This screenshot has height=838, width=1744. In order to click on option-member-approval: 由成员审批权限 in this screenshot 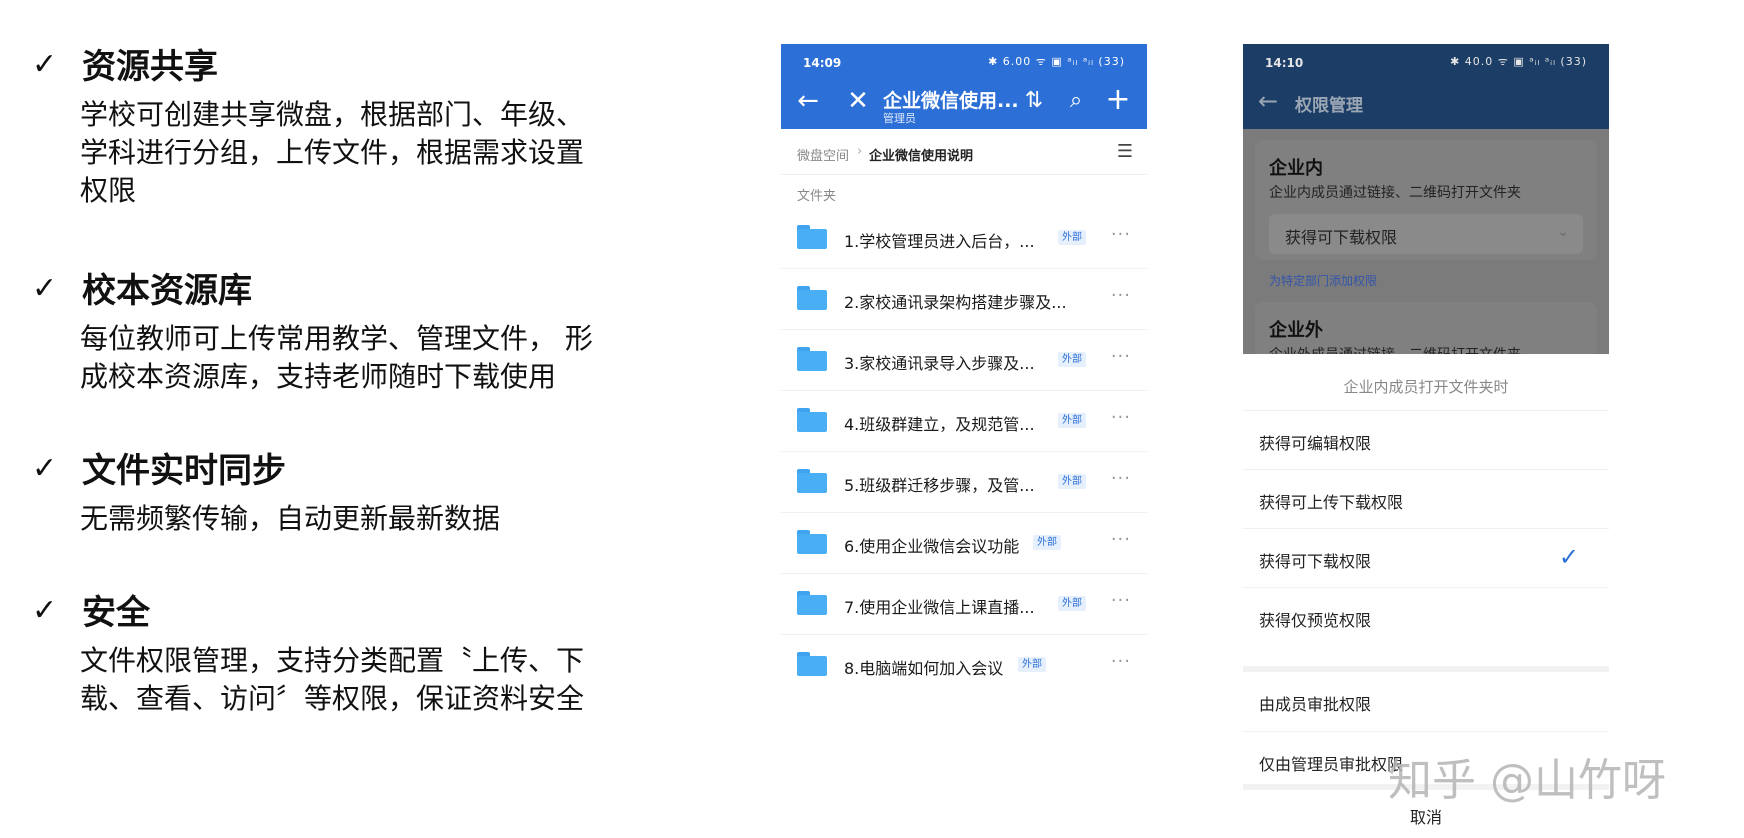, I will do `click(1426, 701)`.